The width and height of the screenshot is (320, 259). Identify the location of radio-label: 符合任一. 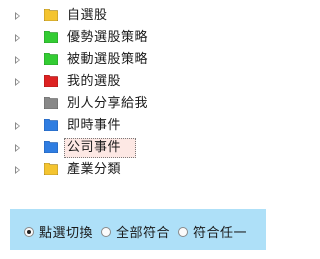
(220, 233).